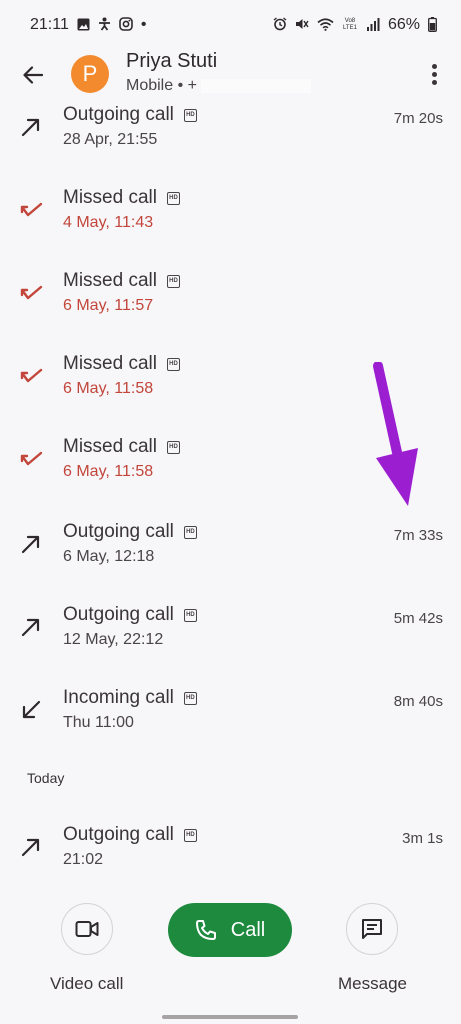  I want to click on call-duration: 7m 20s, so click(418, 118).